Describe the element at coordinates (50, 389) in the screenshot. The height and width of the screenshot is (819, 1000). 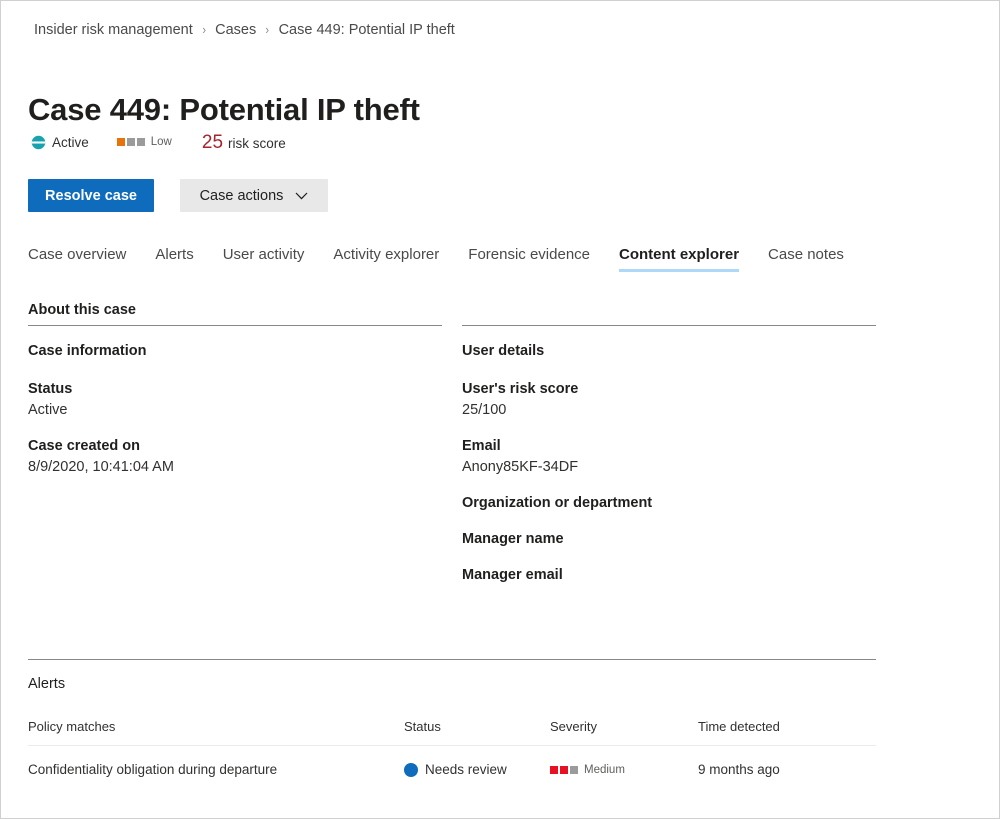
I see `field-status-label: Status` at that location.